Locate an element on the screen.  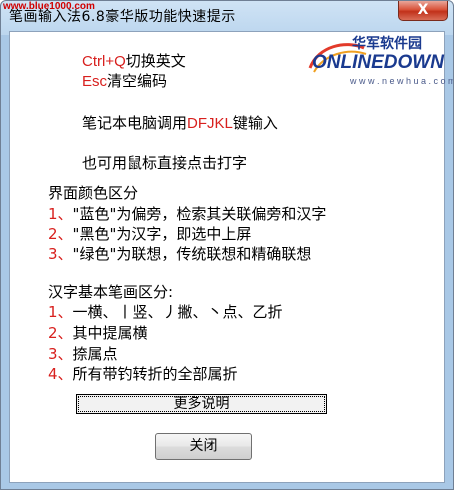
strokes-heading: 汉字基本笔画区分: is located at coordinates (111, 292).